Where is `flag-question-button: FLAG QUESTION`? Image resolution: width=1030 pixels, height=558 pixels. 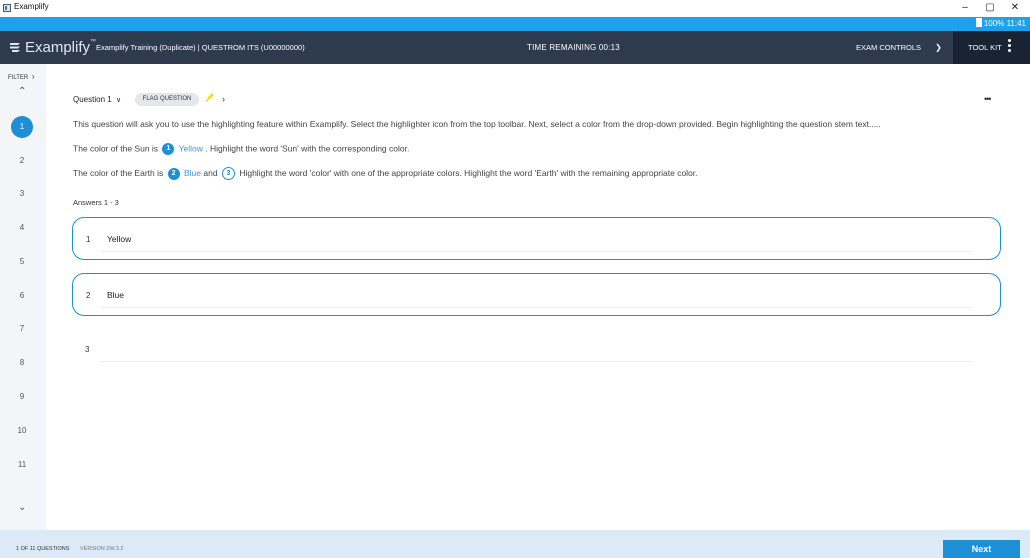
flag-question-button: FLAG QUESTION is located at coordinates (167, 99).